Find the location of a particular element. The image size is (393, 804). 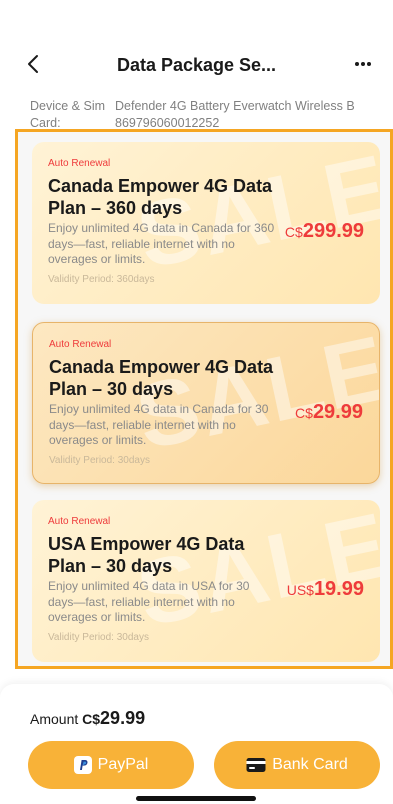

price-amount: 299.99 is located at coordinates (333, 231).